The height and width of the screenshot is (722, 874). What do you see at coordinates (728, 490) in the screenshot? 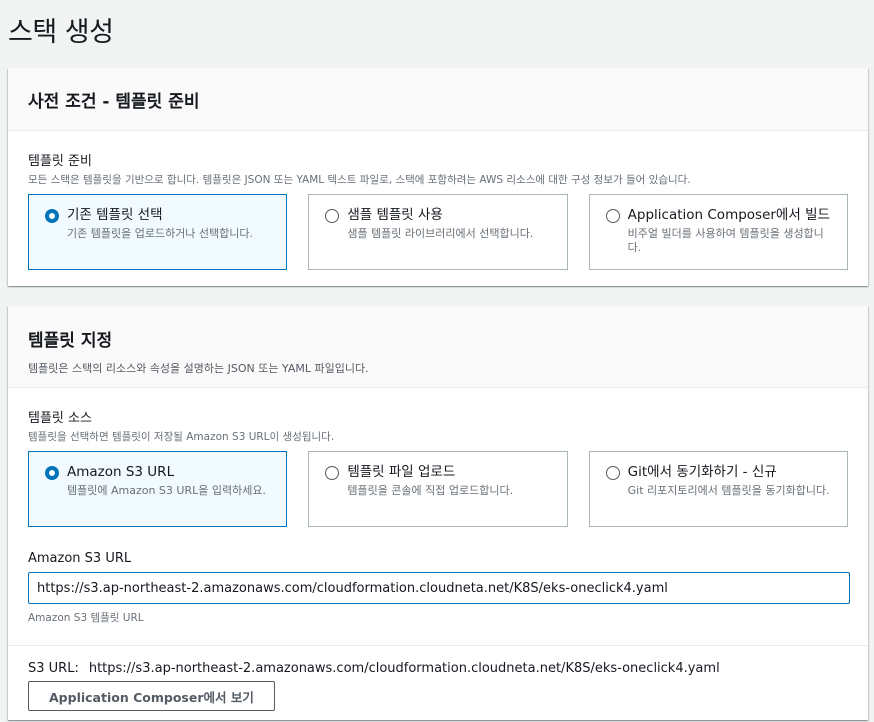
I see `option-description: Git 리포지토리에서 템플릿을 동기화합니다.` at bounding box center [728, 490].